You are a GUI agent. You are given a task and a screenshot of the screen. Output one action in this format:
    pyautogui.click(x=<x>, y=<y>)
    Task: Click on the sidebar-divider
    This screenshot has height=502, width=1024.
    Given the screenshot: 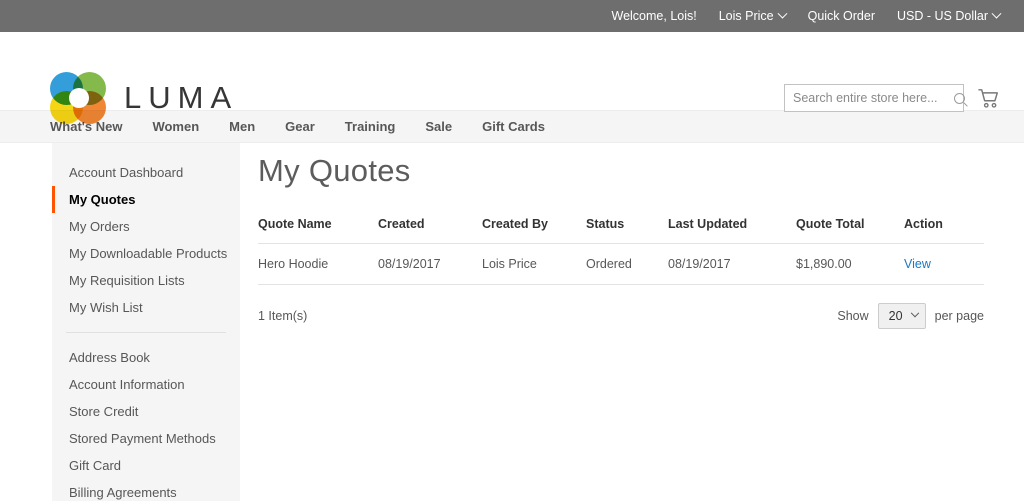 What is the action you would take?
    pyautogui.click(x=146, y=332)
    